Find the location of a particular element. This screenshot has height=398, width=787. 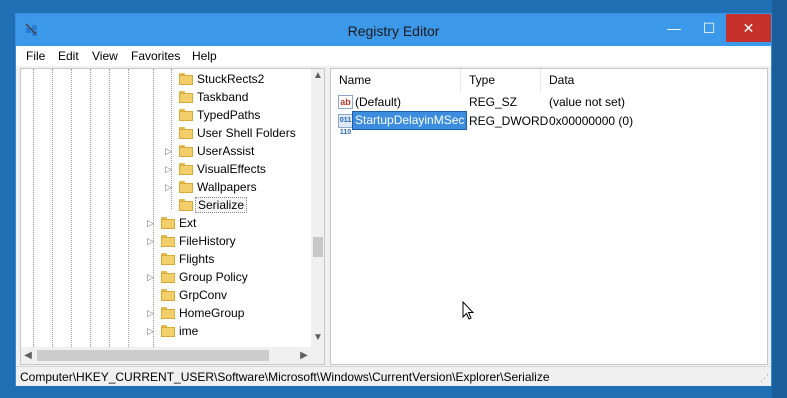

menu-edit: Edit is located at coordinates (68, 56).